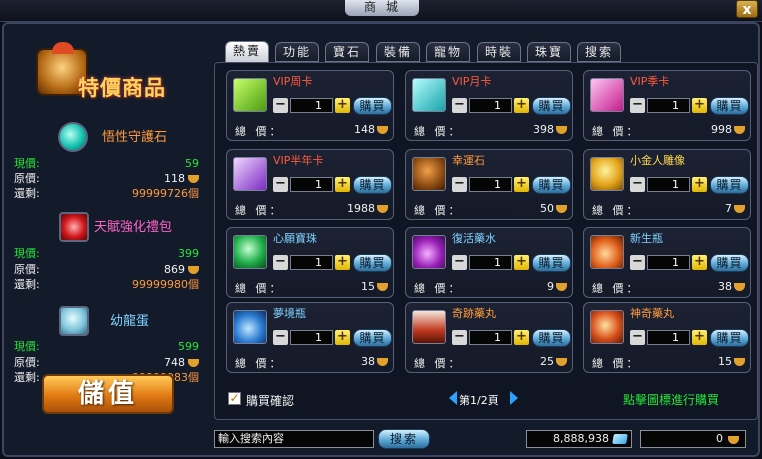 This screenshot has height=459, width=762. Describe the element at coordinates (250, 95) in the screenshot. I see `vip-week-card-icon` at that location.